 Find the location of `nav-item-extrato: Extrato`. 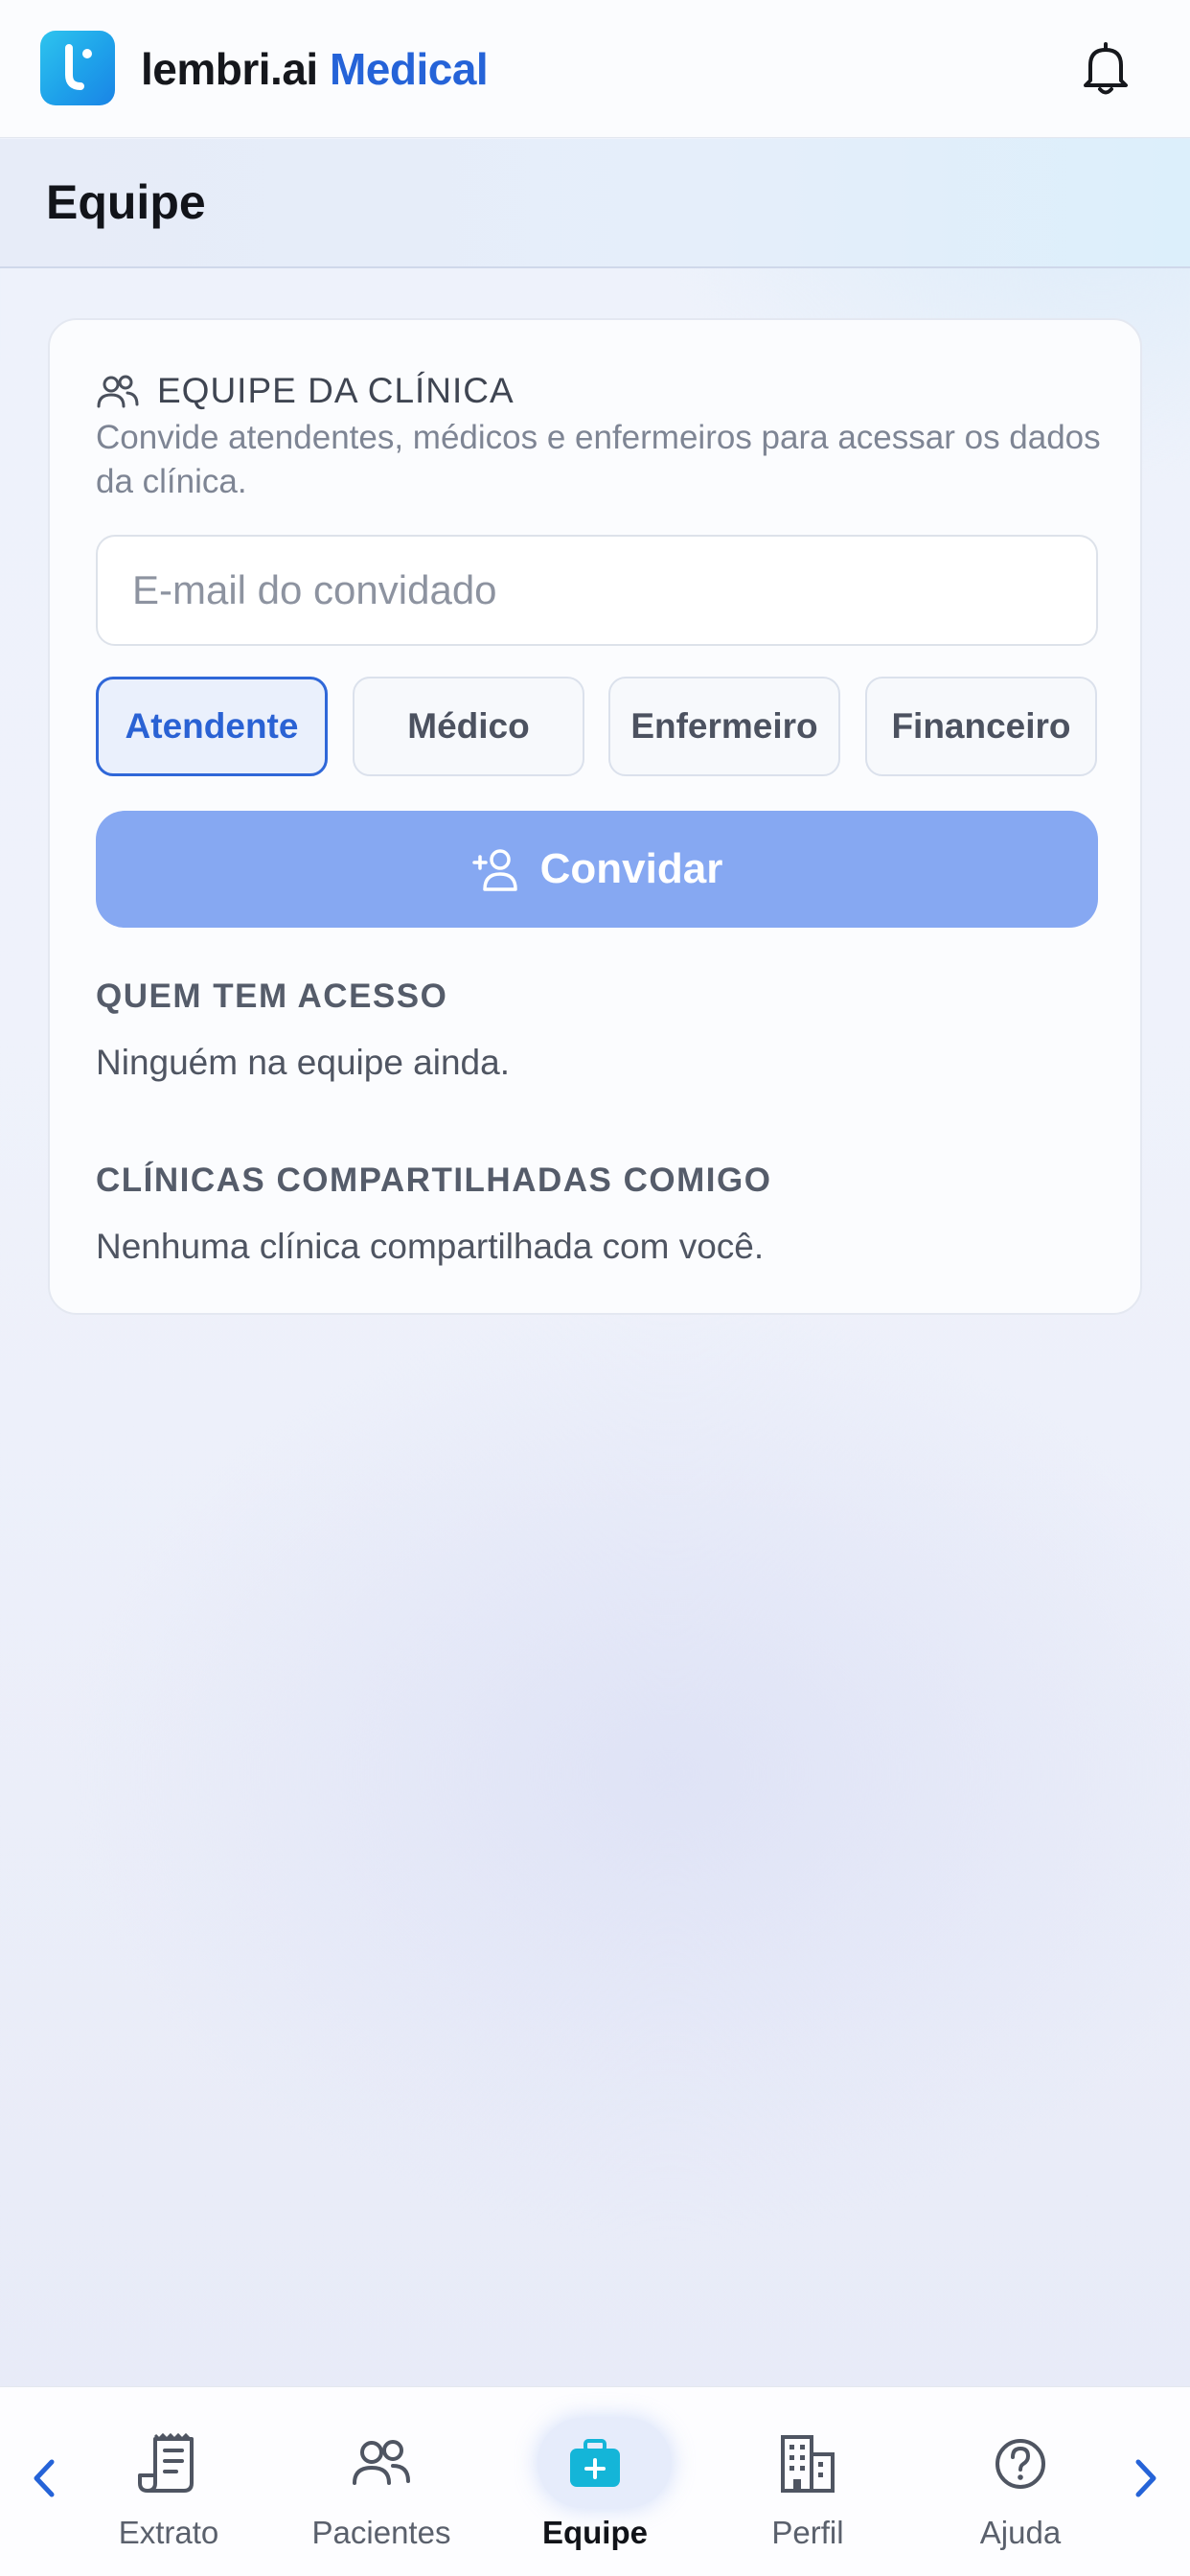

nav-item-extrato: Extrato is located at coordinates (168, 2481).